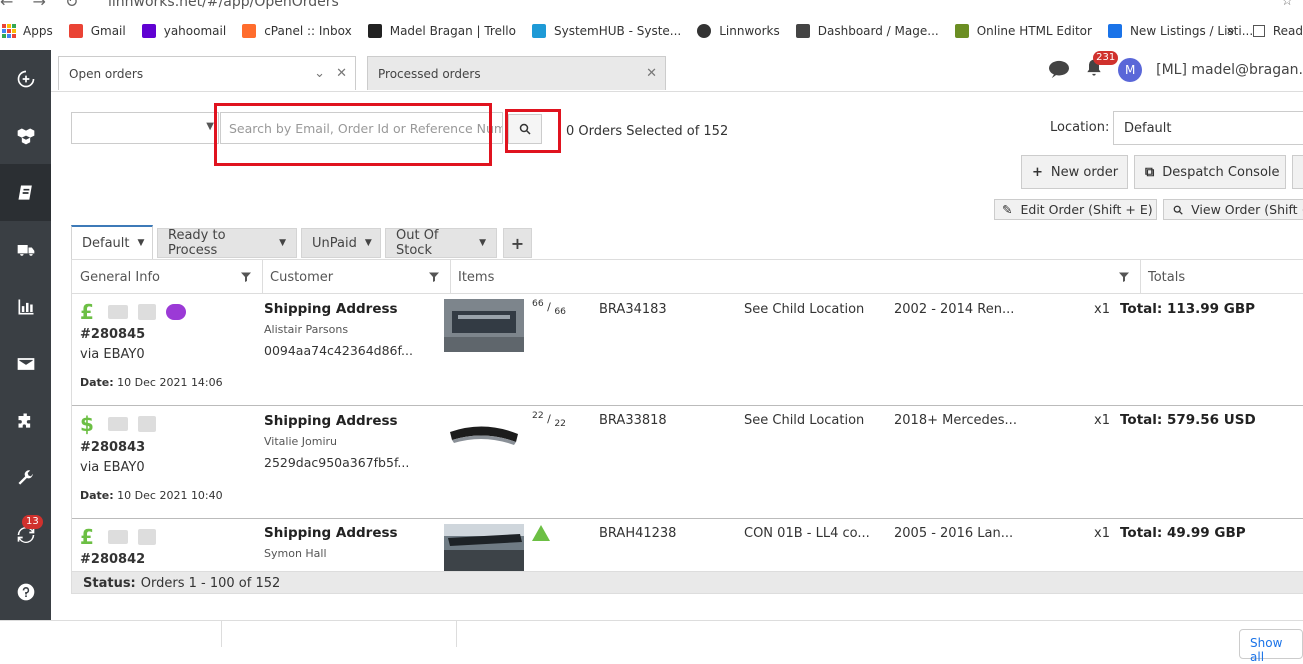 The width and height of the screenshot is (1303, 664). Describe the element at coordinates (1208, 128) in the screenshot. I see `location-select: Default` at that location.